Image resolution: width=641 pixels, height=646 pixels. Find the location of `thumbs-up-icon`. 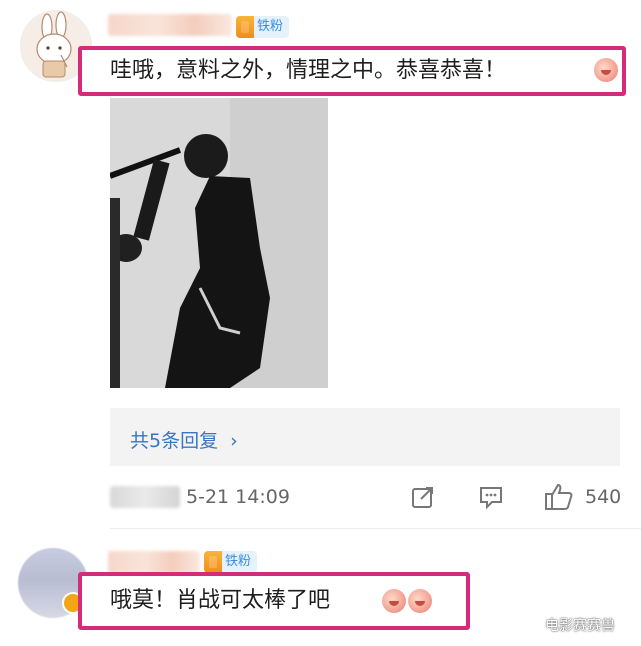

thumbs-up-icon is located at coordinates (559, 496).